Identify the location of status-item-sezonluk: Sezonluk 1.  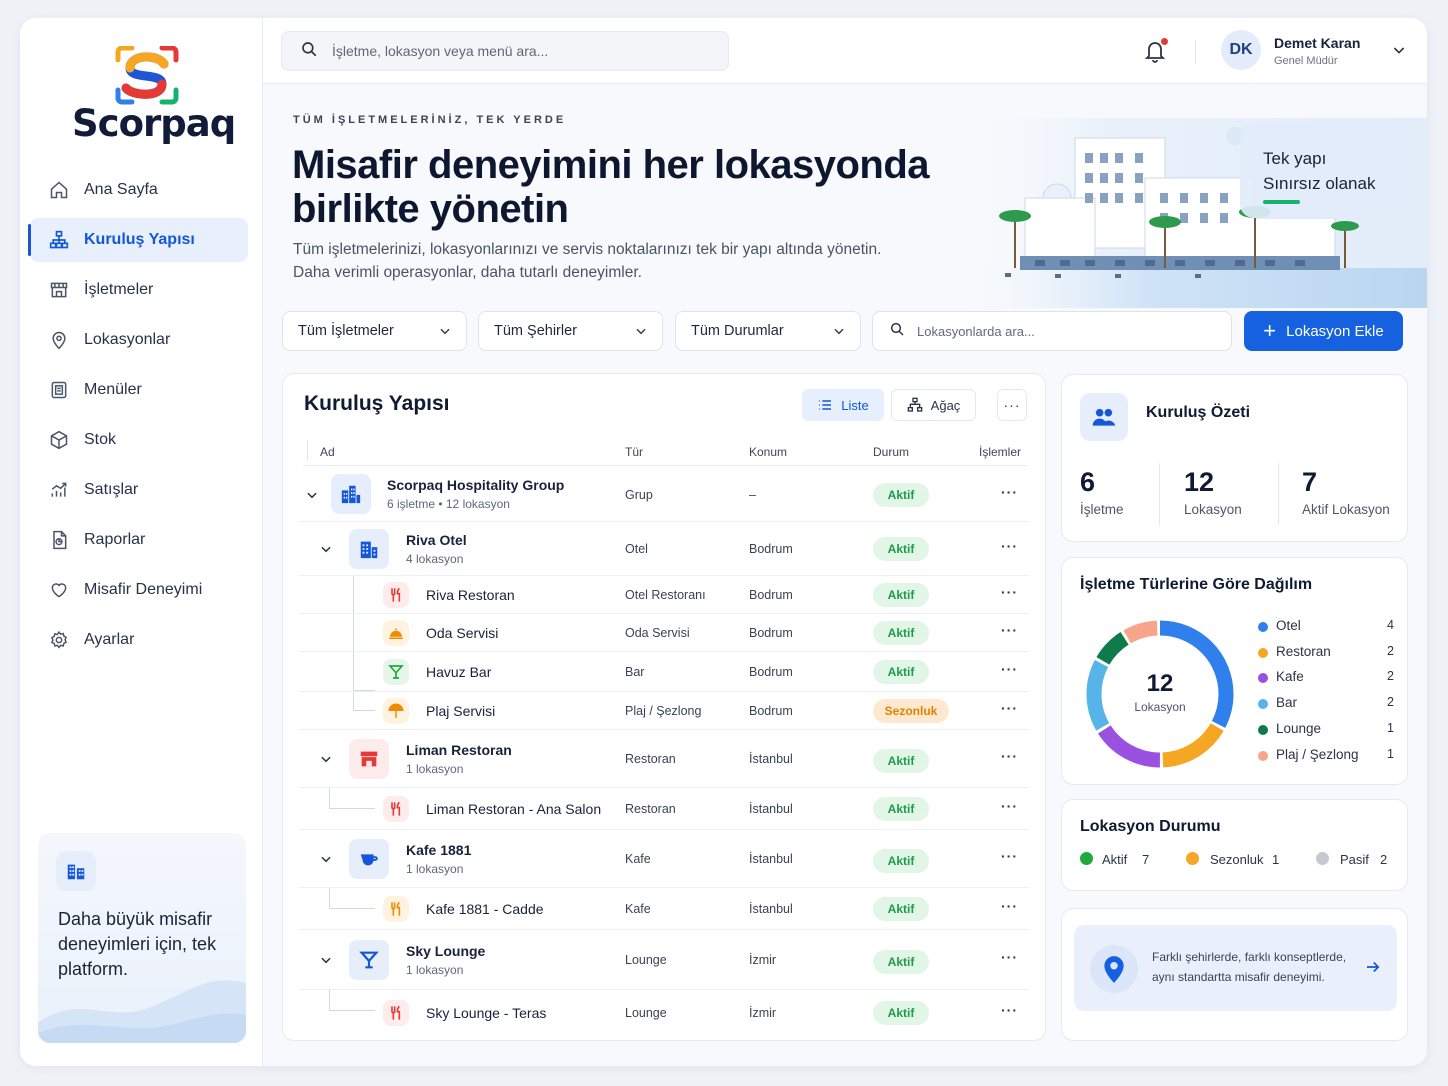
(1241, 861).